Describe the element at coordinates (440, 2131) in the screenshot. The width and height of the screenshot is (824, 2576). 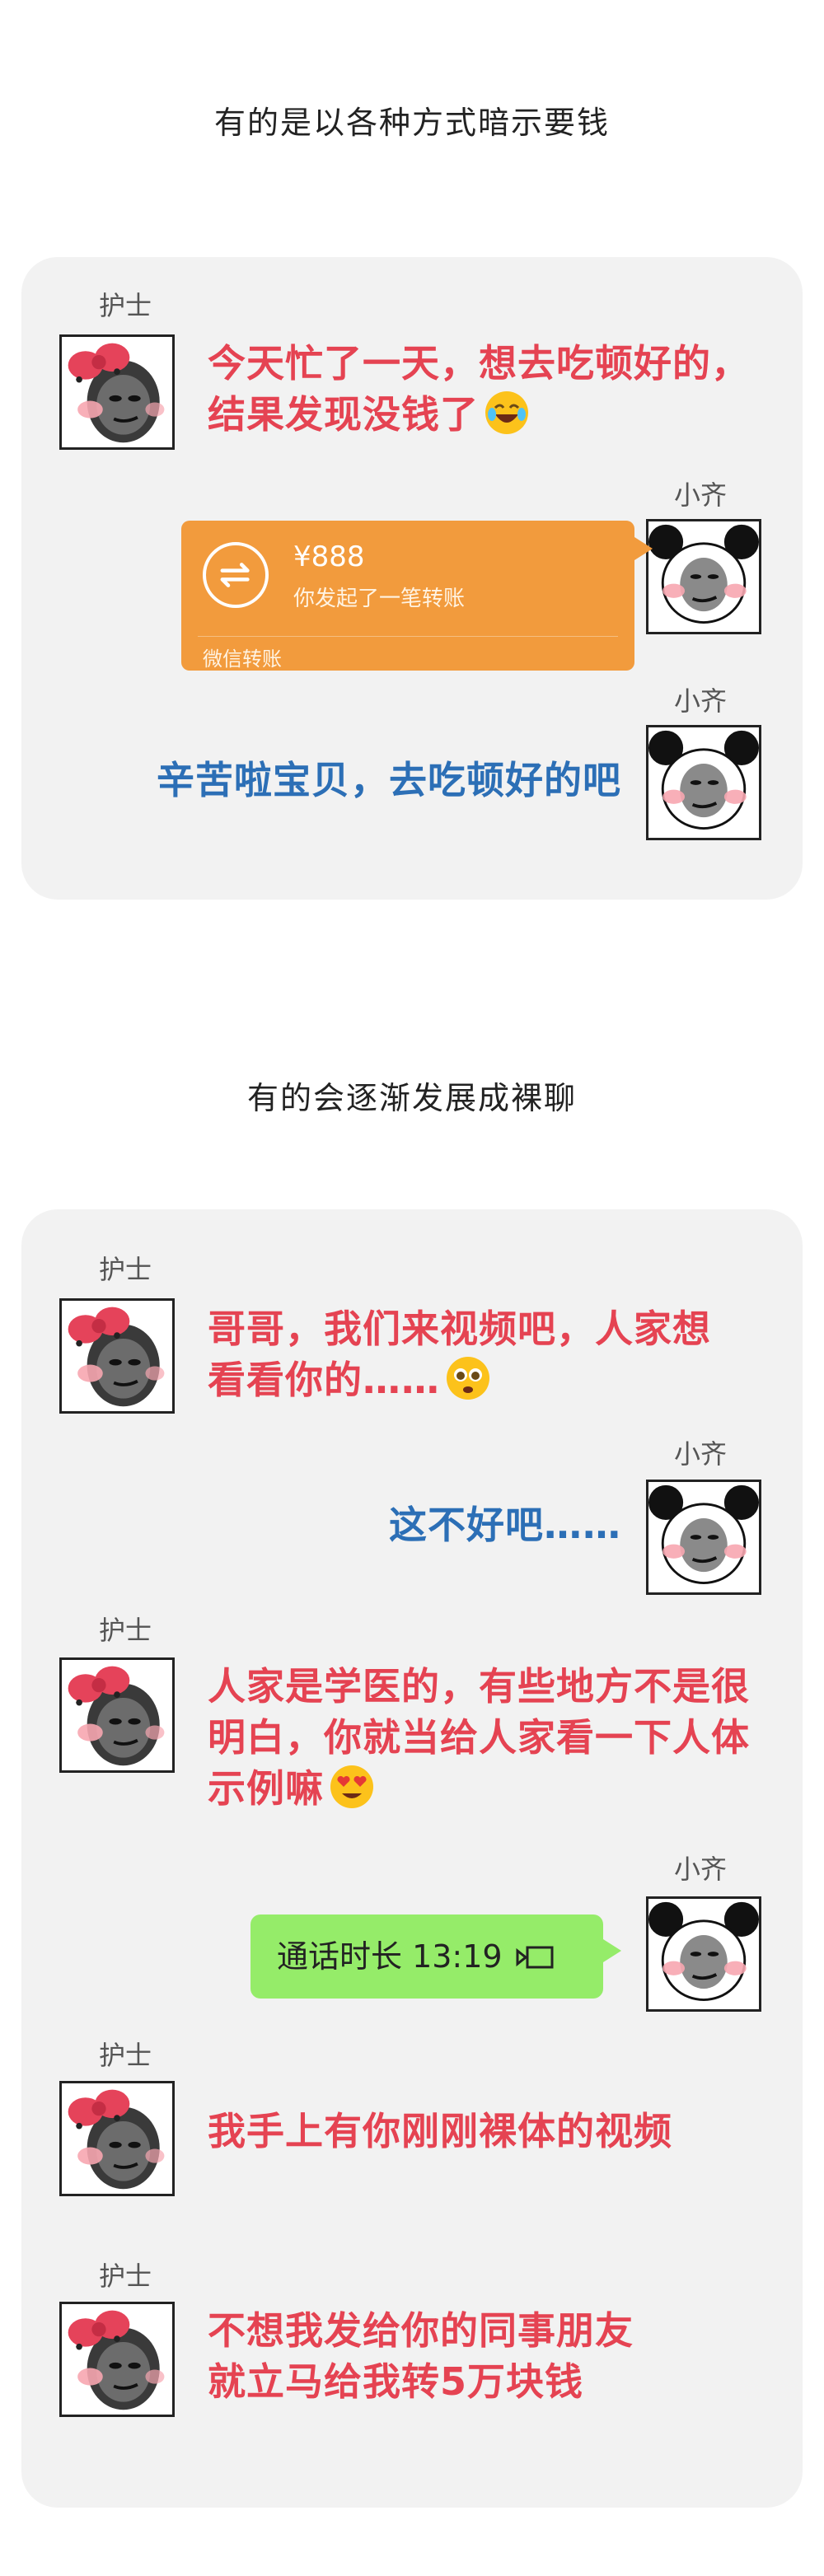
I see `nurse-message: 我手上有你刚刚裸体的视频` at that location.